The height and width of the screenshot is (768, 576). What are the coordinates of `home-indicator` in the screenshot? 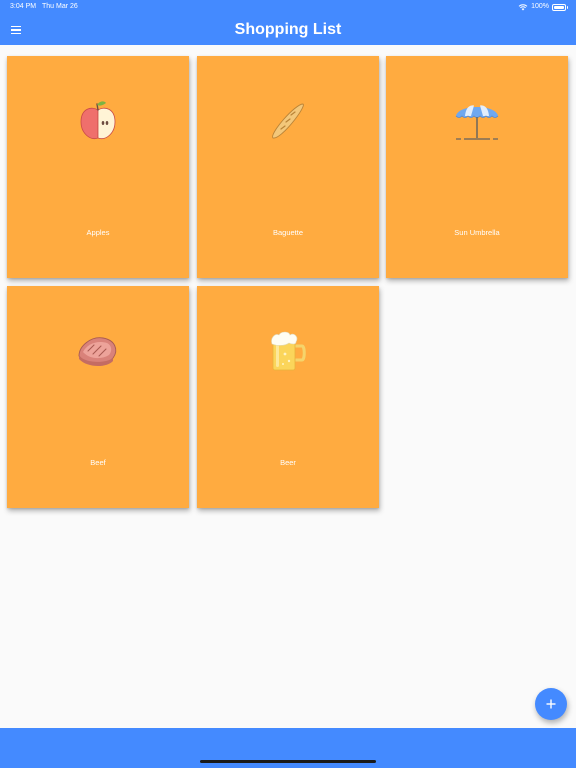 It's located at (288, 761).